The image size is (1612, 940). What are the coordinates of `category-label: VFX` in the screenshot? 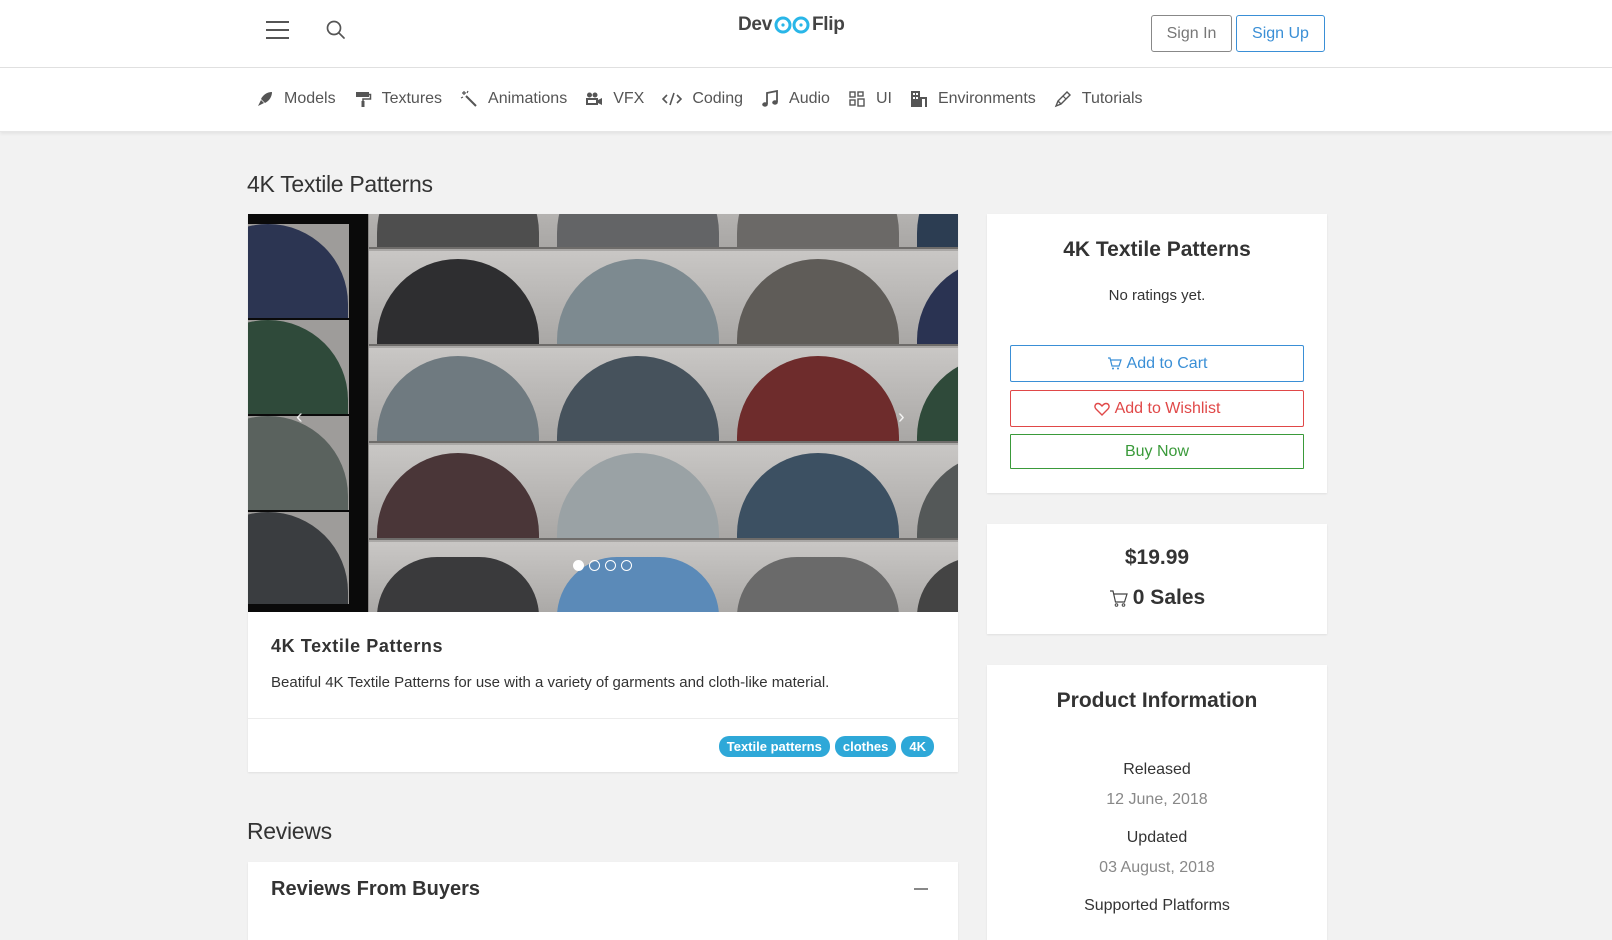 It's located at (629, 98).